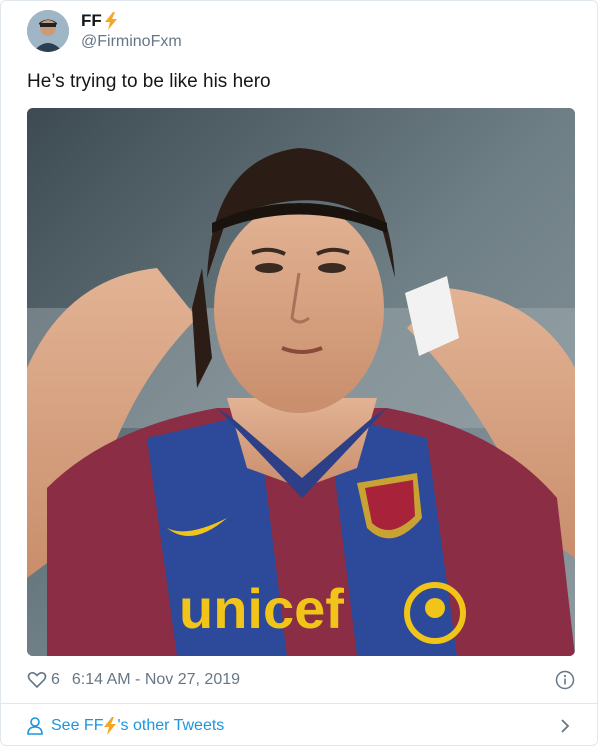 The width and height of the screenshot is (600, 748). What do you see at coordinates (156, 680) in the screenshot?
I see `tweet-timestamp: 6:14 AM - Nov 27, 2019` at bounding box center [156, 680].